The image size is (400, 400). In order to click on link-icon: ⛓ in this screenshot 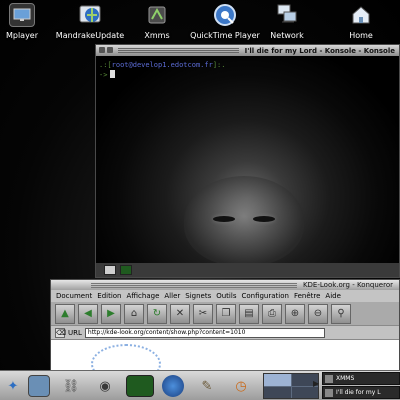, I will do `click(71, 386)`.